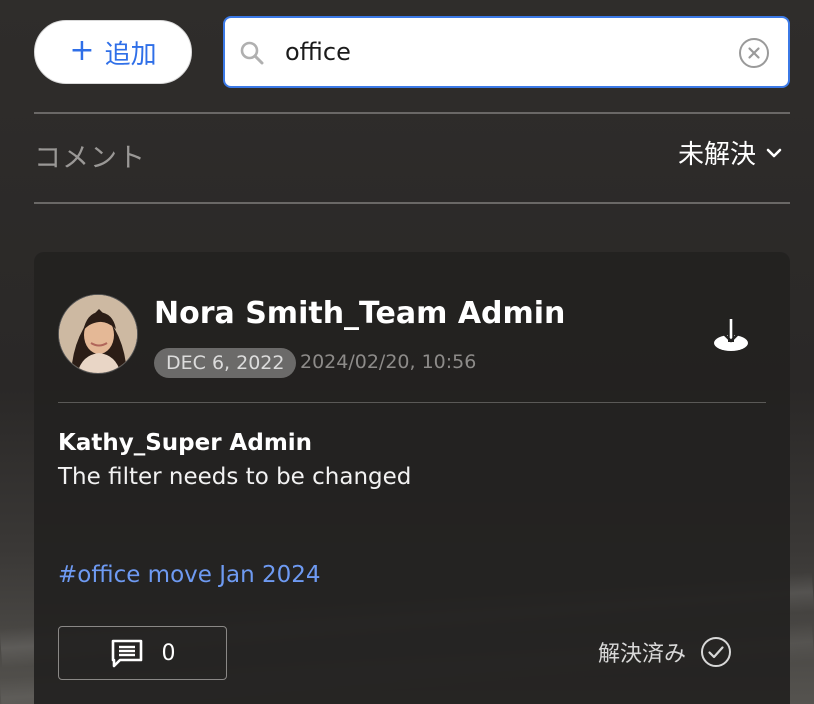  I want to click on comment-text: The filter needs to be changed, so click(235, 477).